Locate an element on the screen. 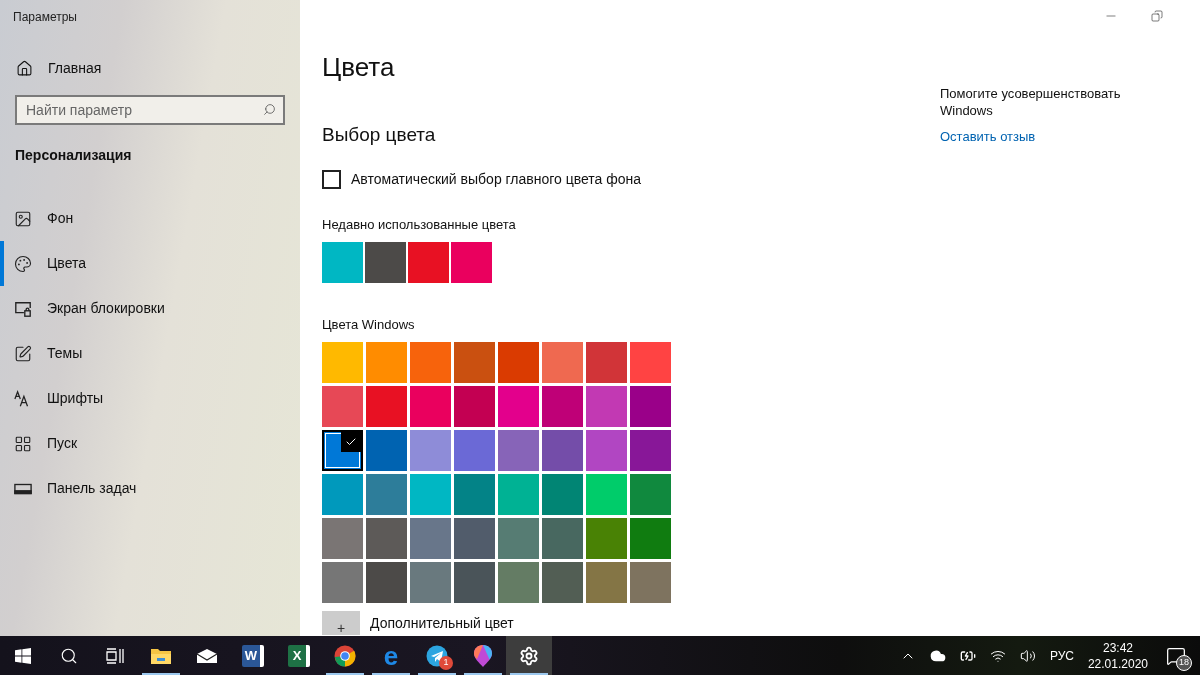 This screenshot has height=675, width=1200. monitor-lock-icon is located at coordinates (23, 308).